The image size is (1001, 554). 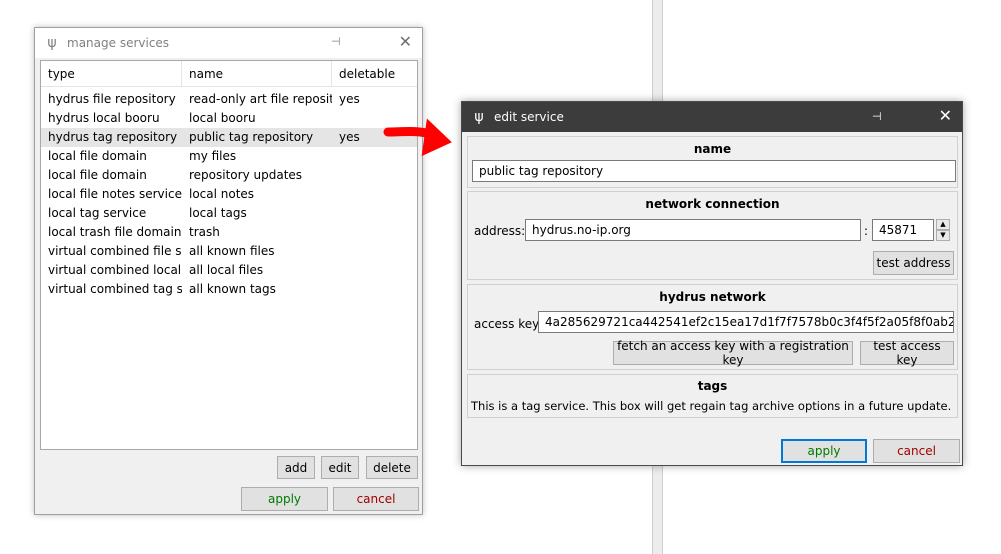 I want to click on name-input: public tag repository, so click(x=714, y=171).